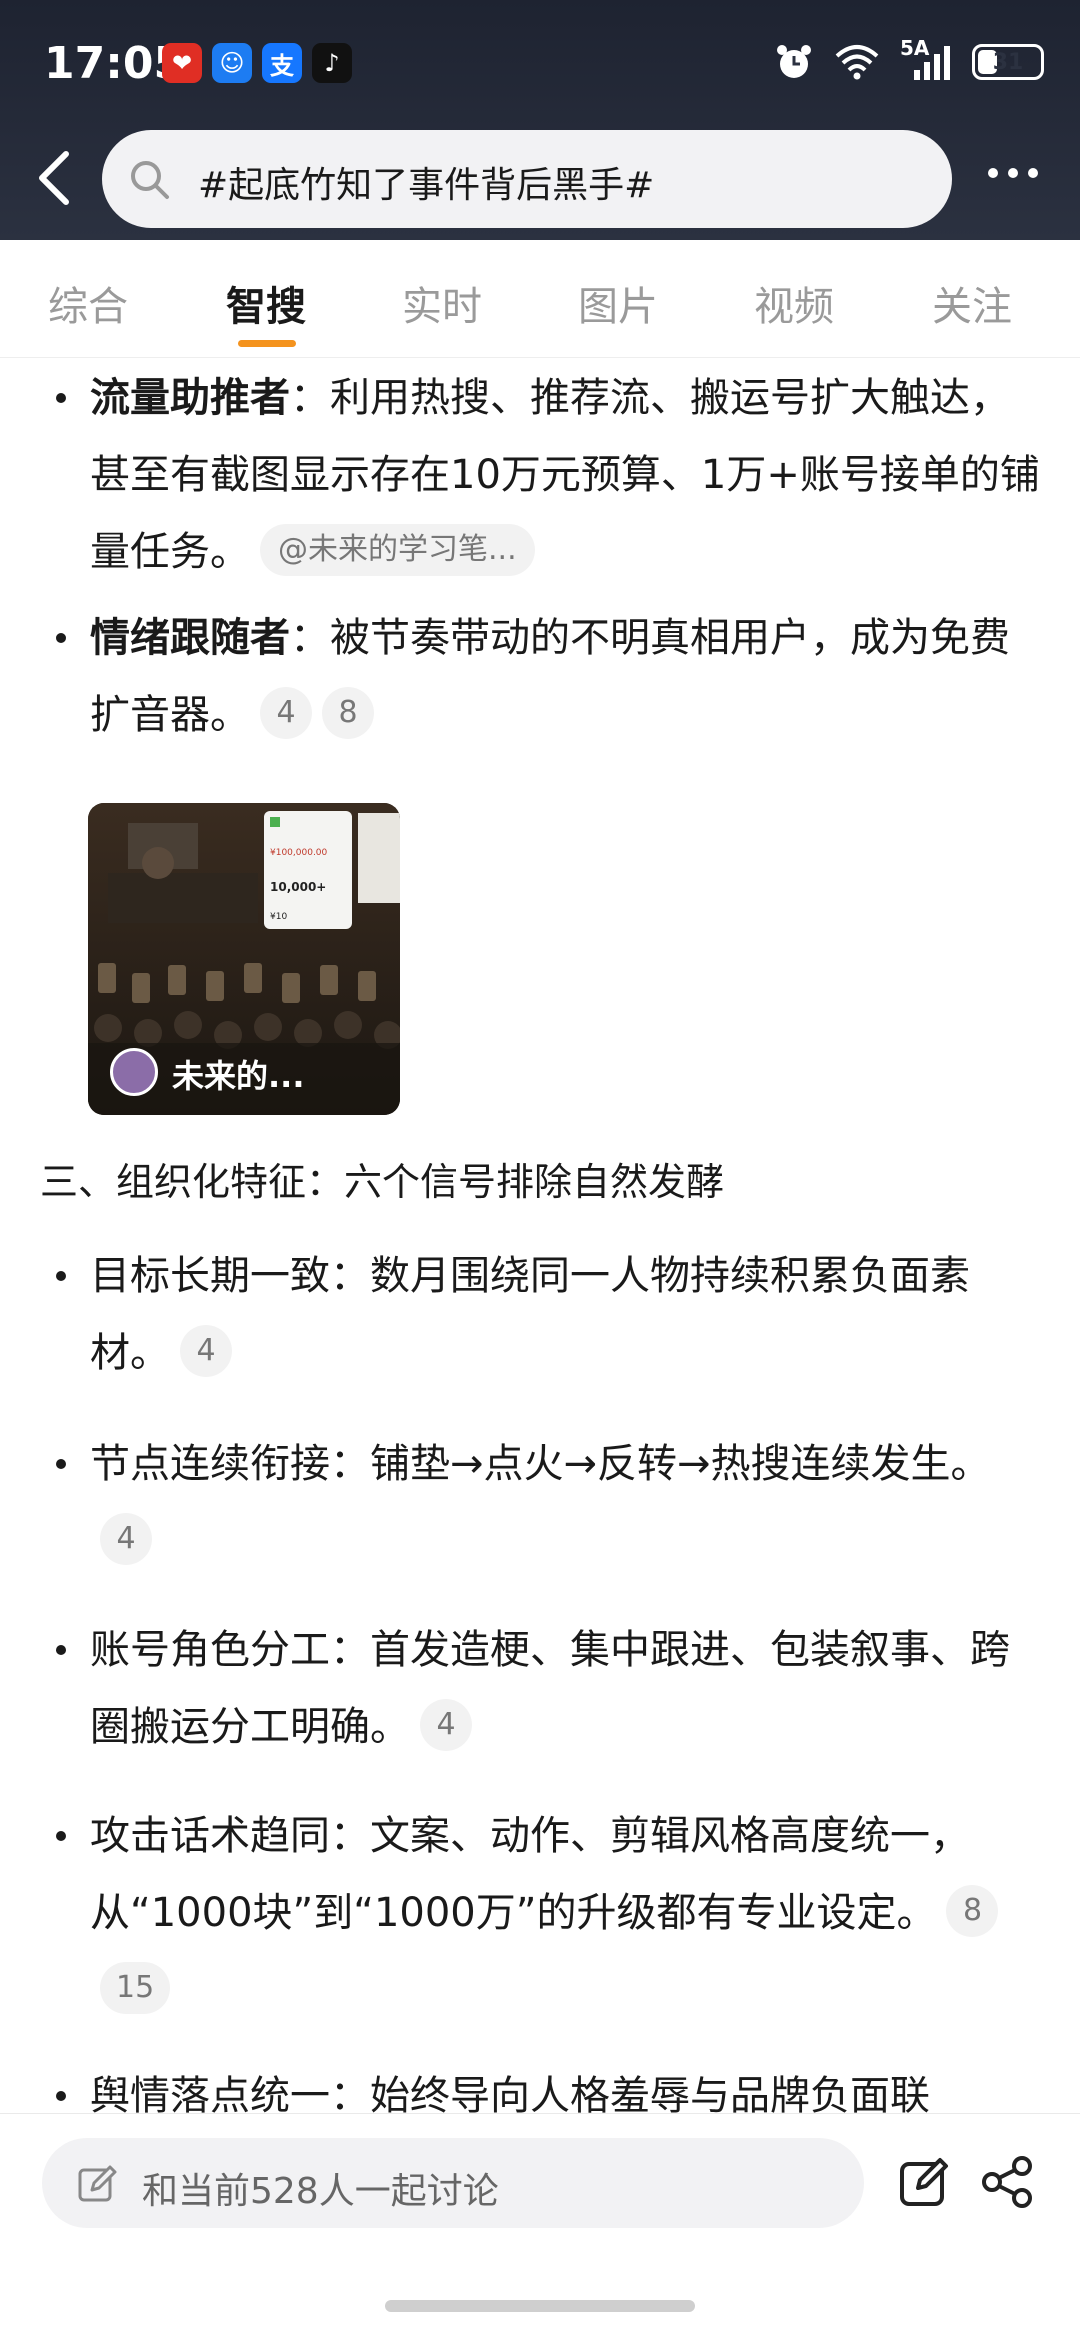  What do you see at coordinates (540, 60) in the screenshot?
I see `status-bar: 17:05 ❤ ☺ 支 ♪ 5A 31` at bounding box center [540, 60].